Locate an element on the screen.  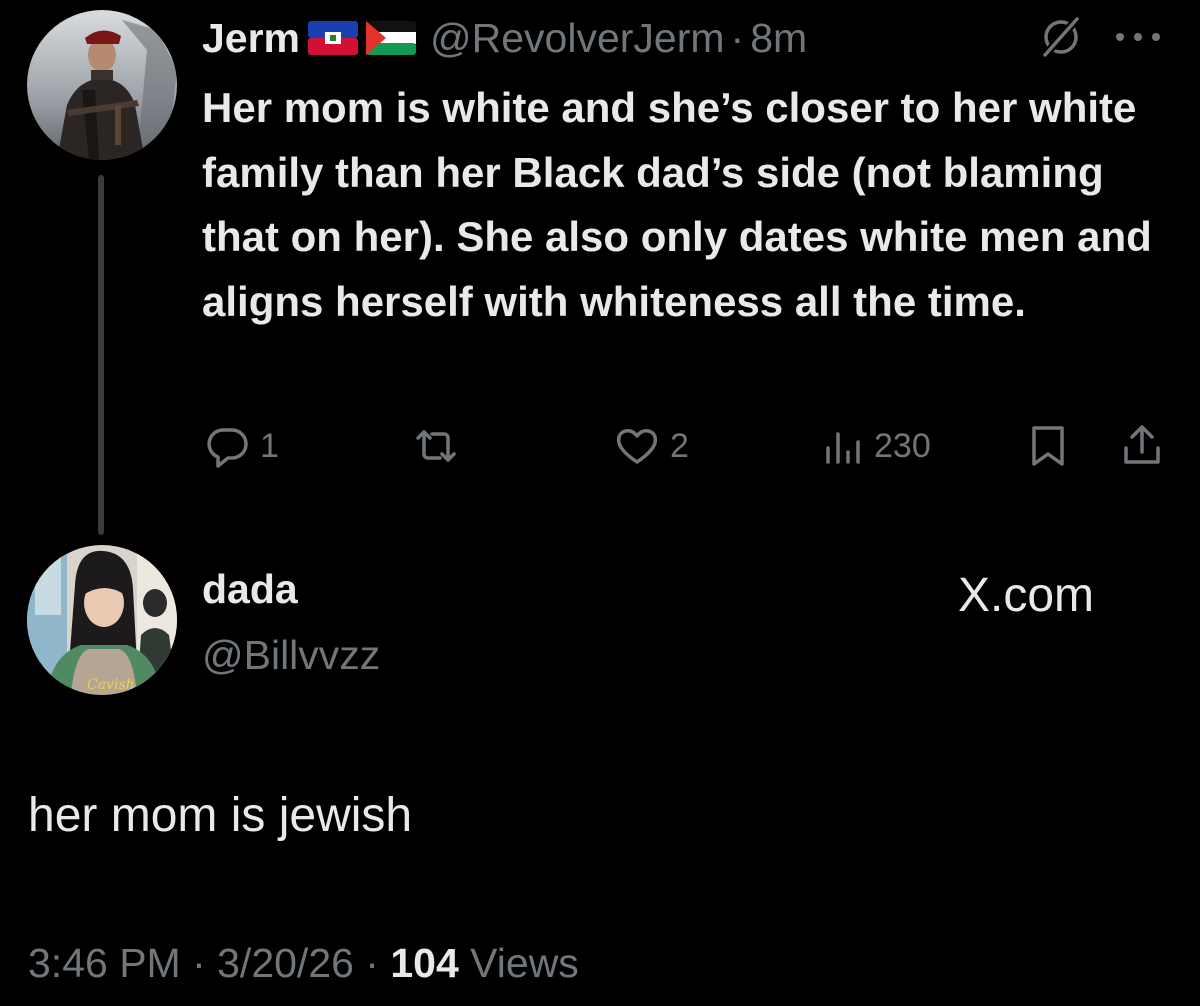
share-button is located at coordinates (1142, 446).